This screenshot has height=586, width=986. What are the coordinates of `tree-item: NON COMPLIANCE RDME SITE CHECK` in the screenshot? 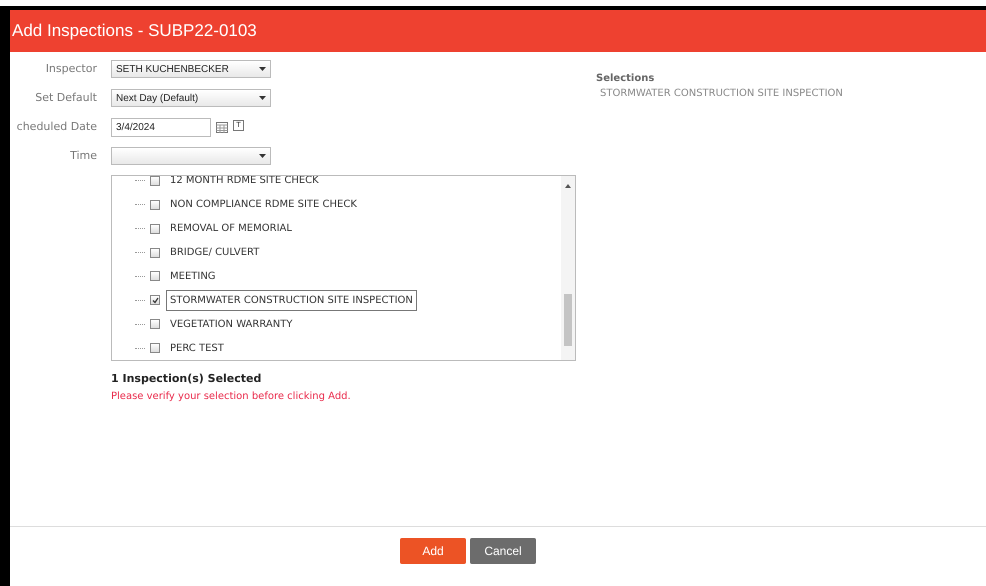 It's located at (263, 205).